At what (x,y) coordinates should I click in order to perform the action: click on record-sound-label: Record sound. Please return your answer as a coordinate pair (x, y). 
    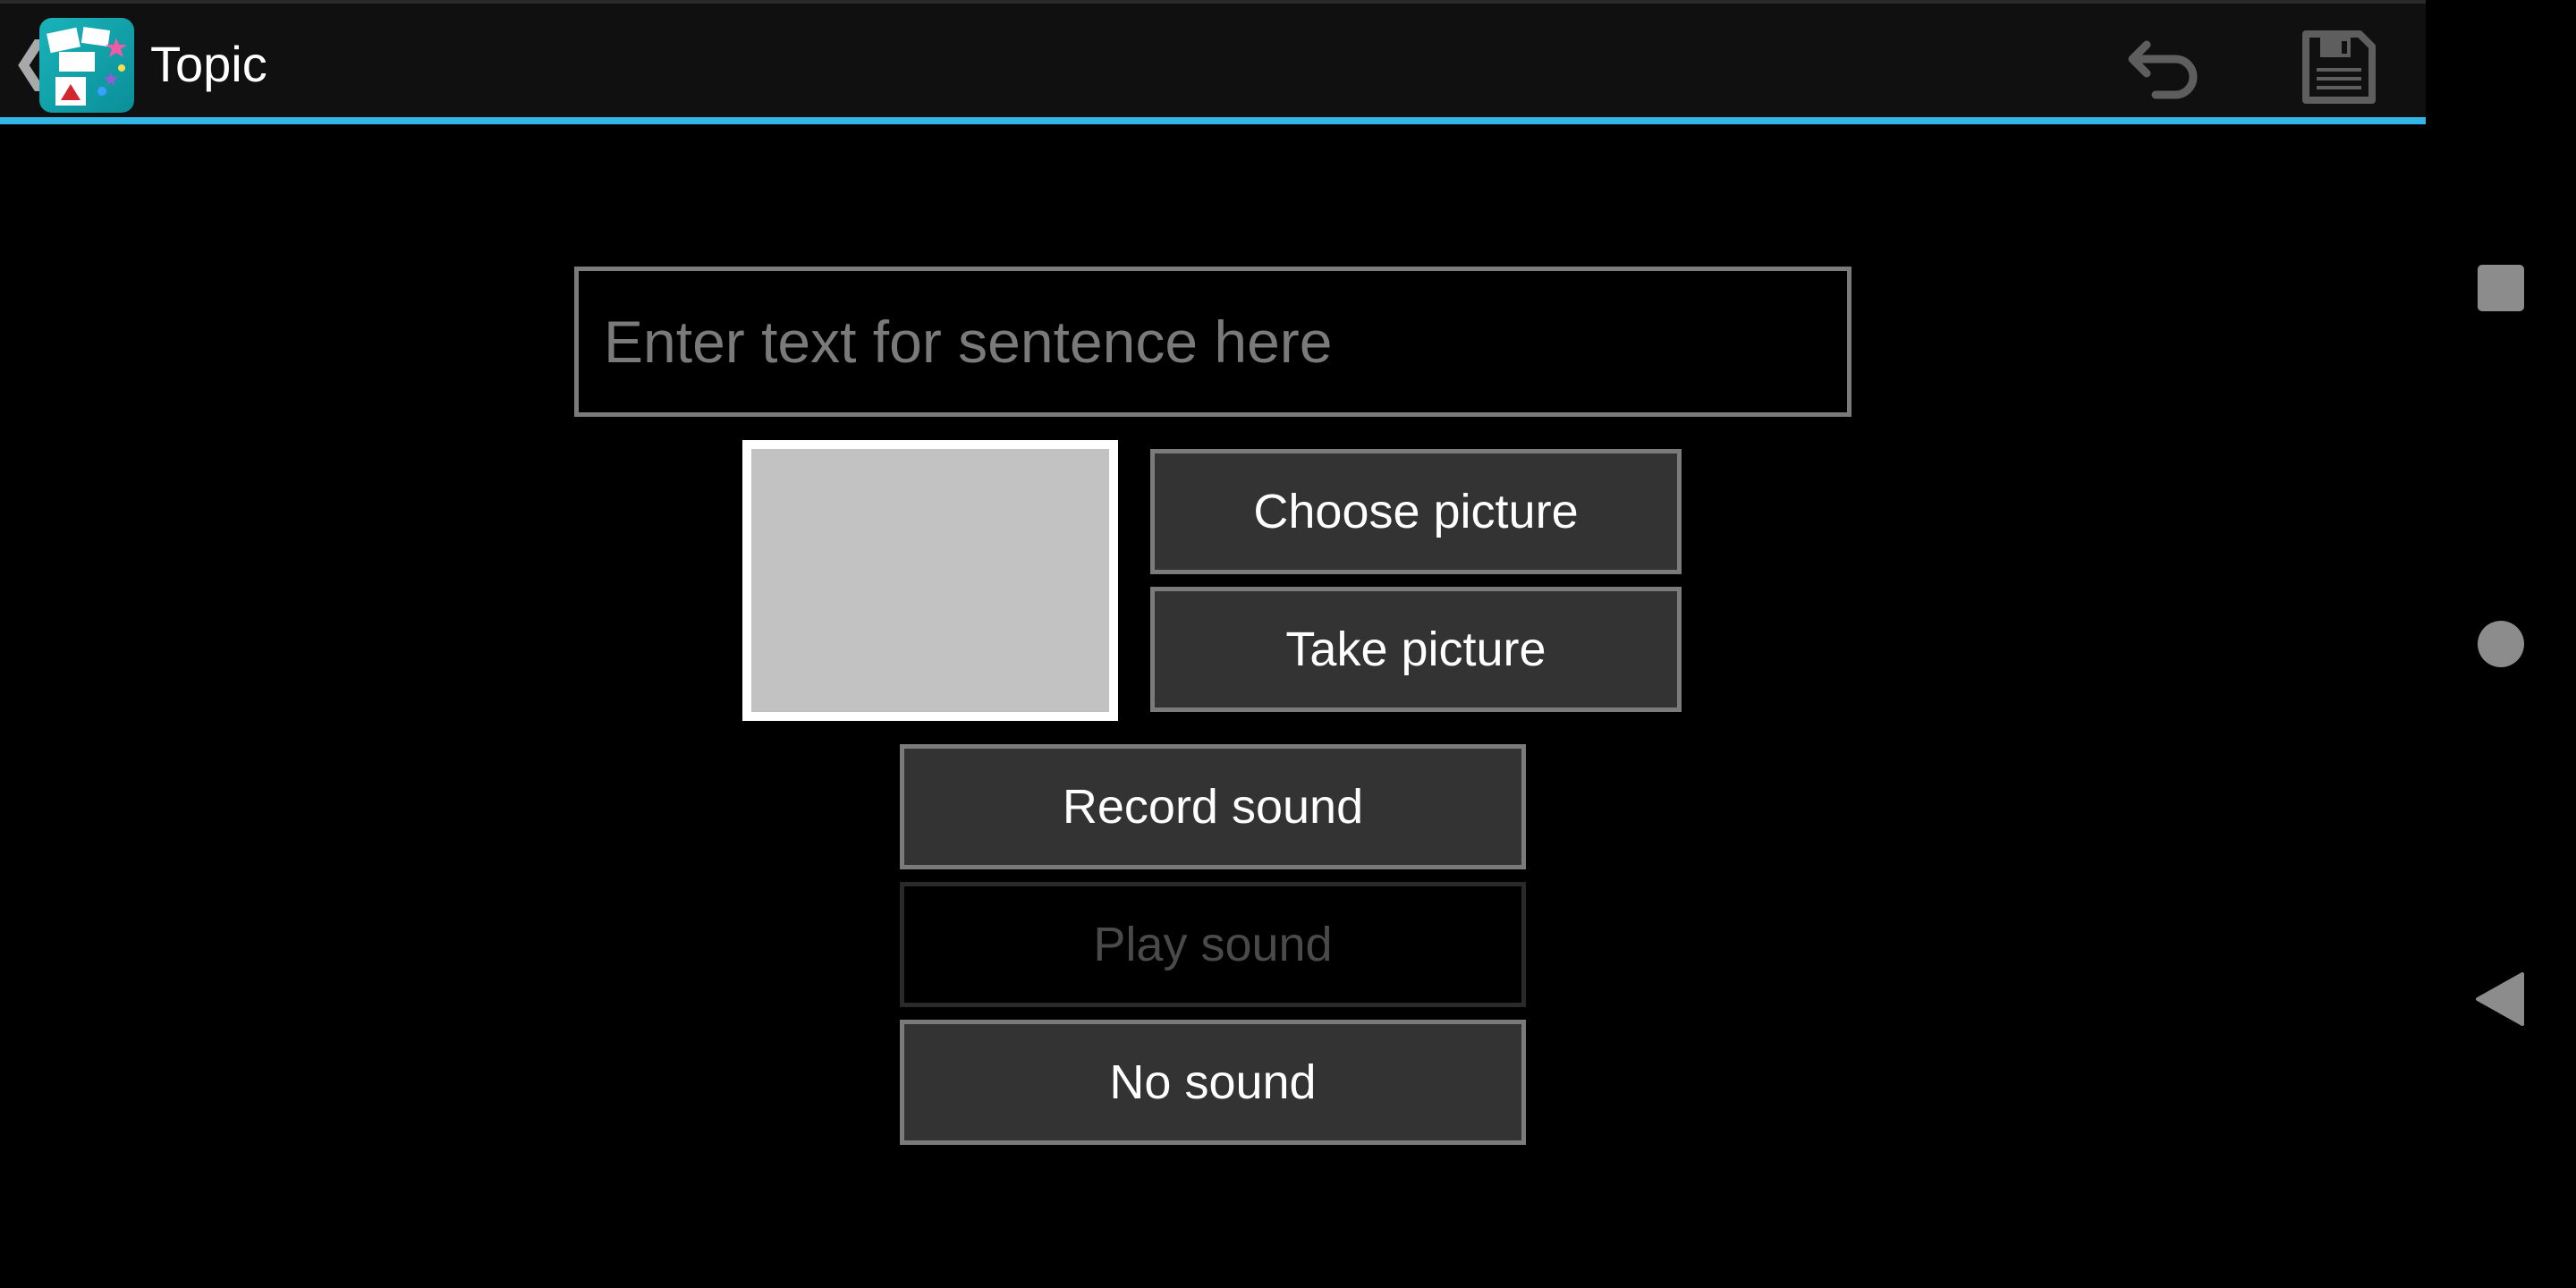
    Looking at the image, I should click on (1213, 807).